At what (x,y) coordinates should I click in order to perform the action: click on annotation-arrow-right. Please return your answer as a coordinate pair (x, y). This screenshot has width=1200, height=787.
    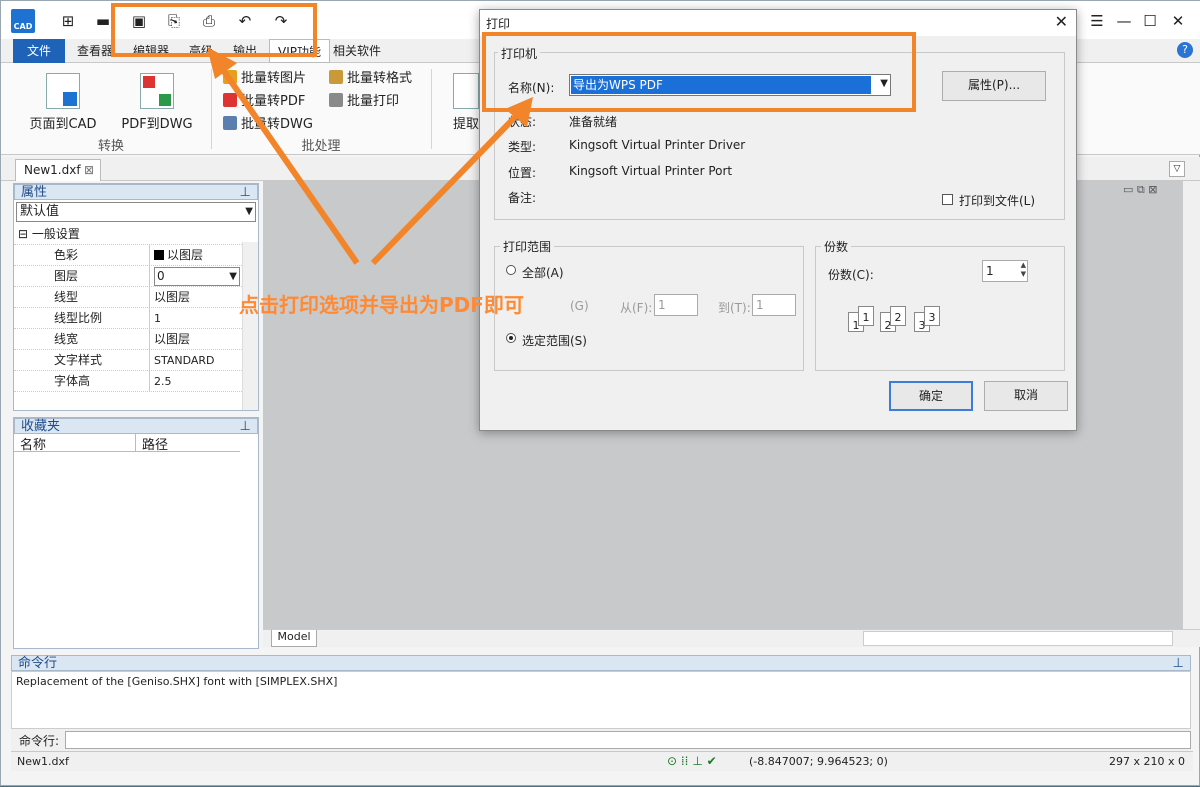
    Looking at the image, I should click on (446, 188).